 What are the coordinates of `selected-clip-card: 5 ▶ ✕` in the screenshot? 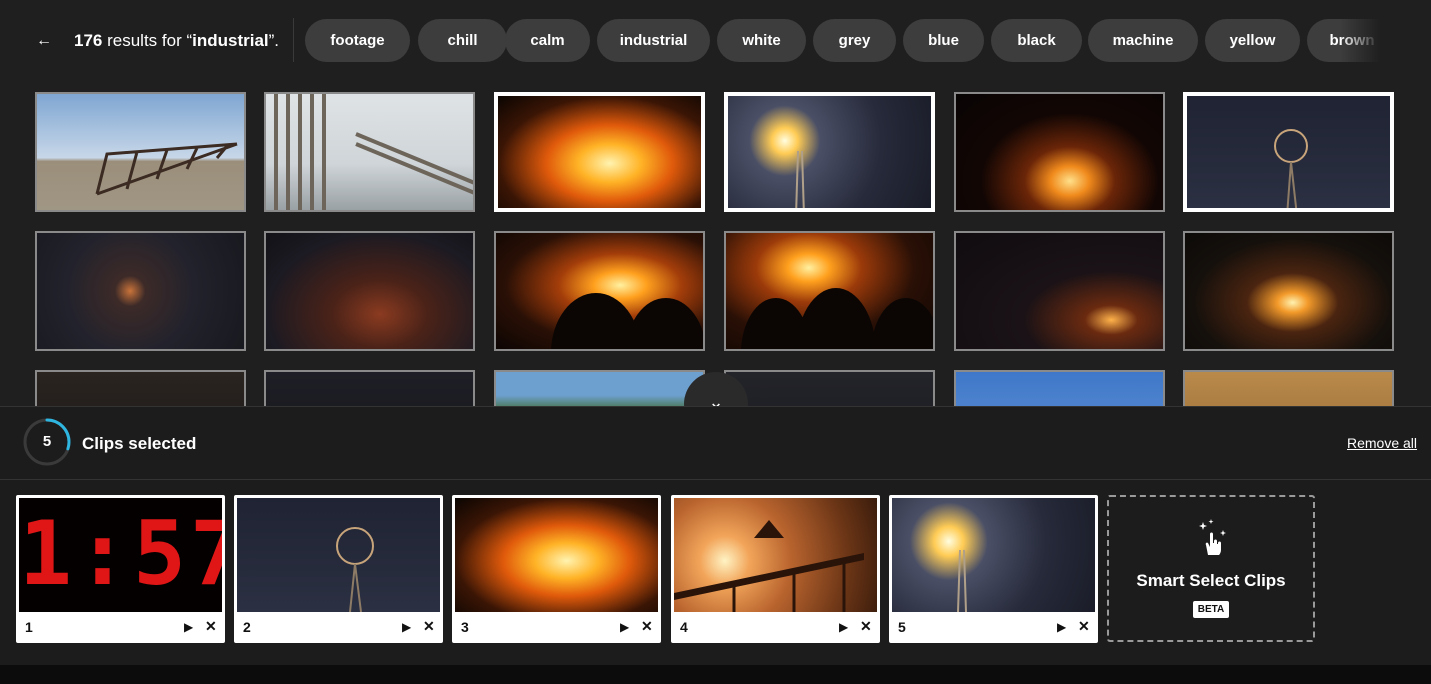 It's located at (993, 569).